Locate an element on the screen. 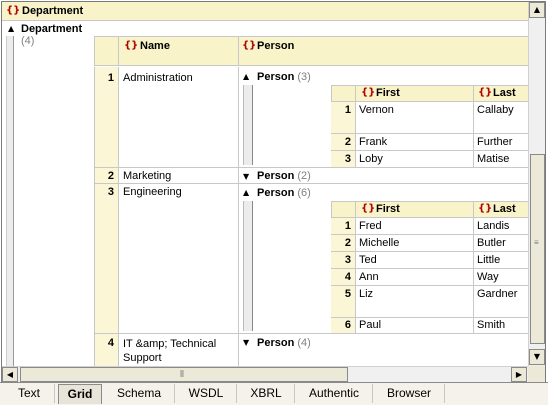 This screenshot has width=548, height=405. horizontal-scrollbar: ◀ ⦀ ▶ is located at coordinates (265, 374).